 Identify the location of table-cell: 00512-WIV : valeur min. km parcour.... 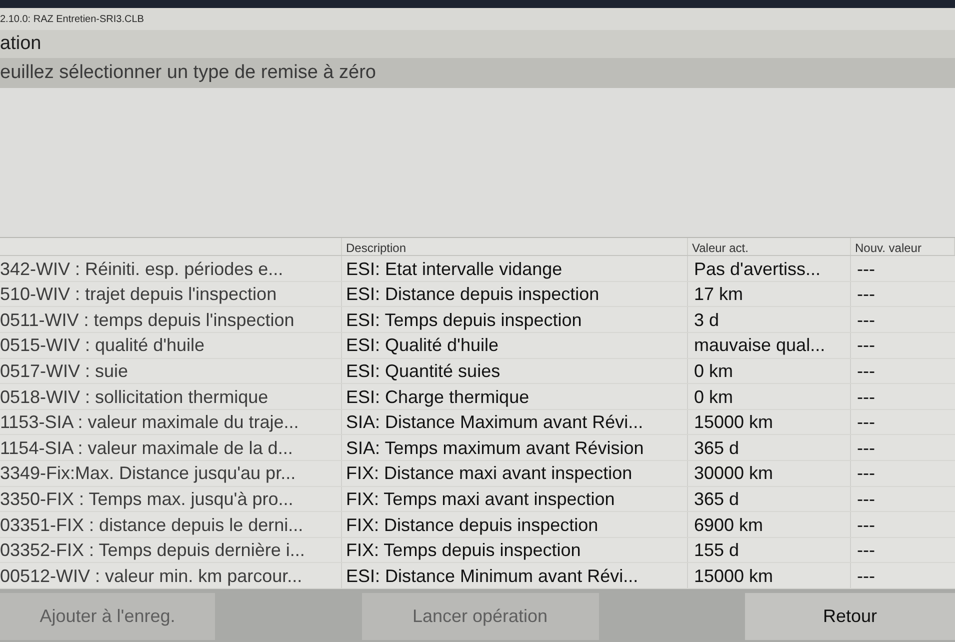
(151, 576).